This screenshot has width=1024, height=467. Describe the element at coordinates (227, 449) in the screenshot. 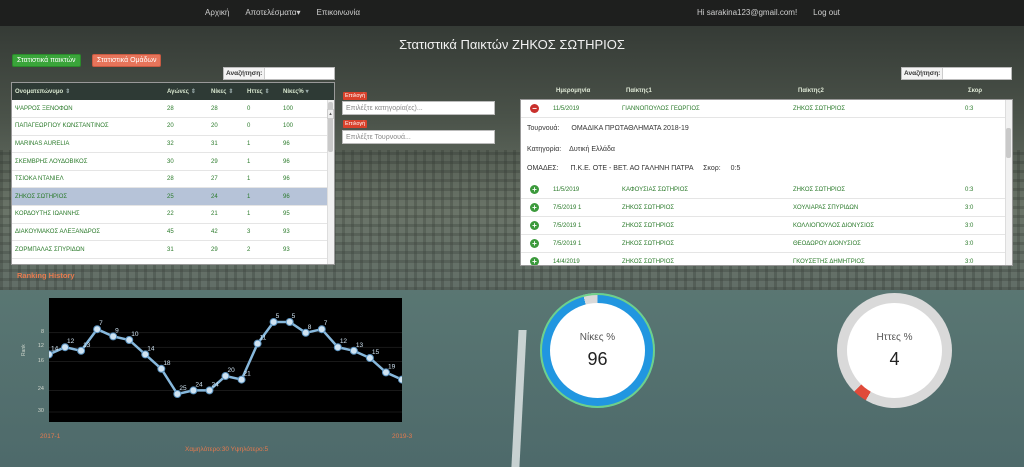

I see `ranking-footer: Χαμηλότερο:30 Υψηλότερο:5` at that location.